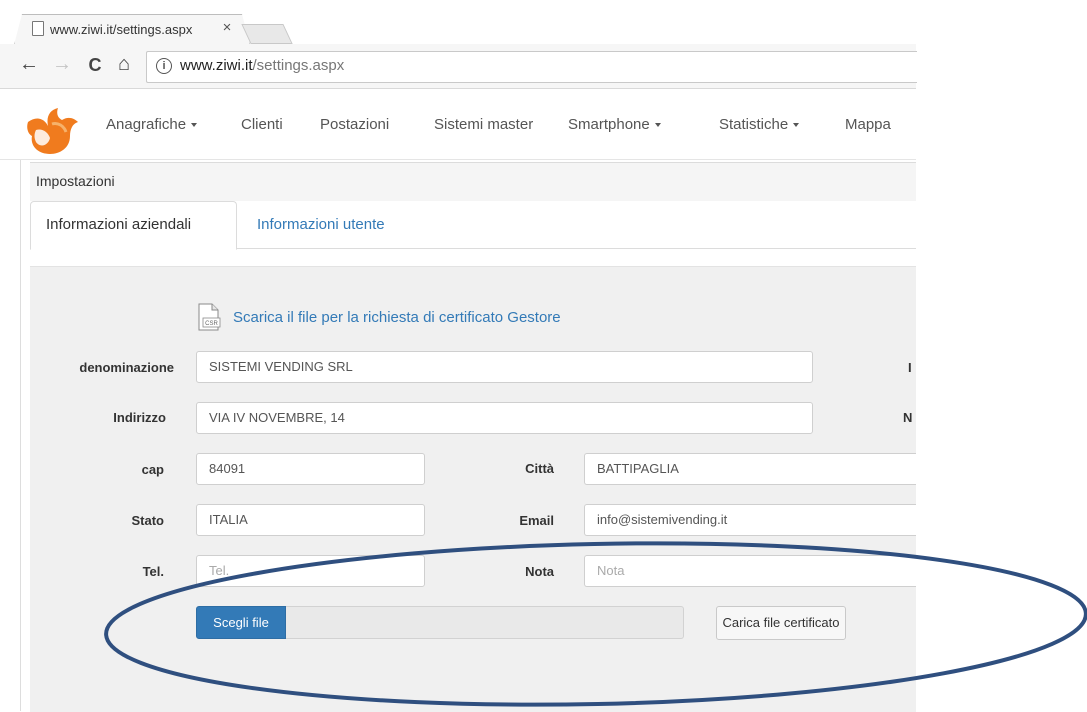 The height and width of the screenshot is (712, 1087). What do you see at coordinates (227, 27) in the screenshot?
I see `close-icon: ×` at bounding box center [227, 27].